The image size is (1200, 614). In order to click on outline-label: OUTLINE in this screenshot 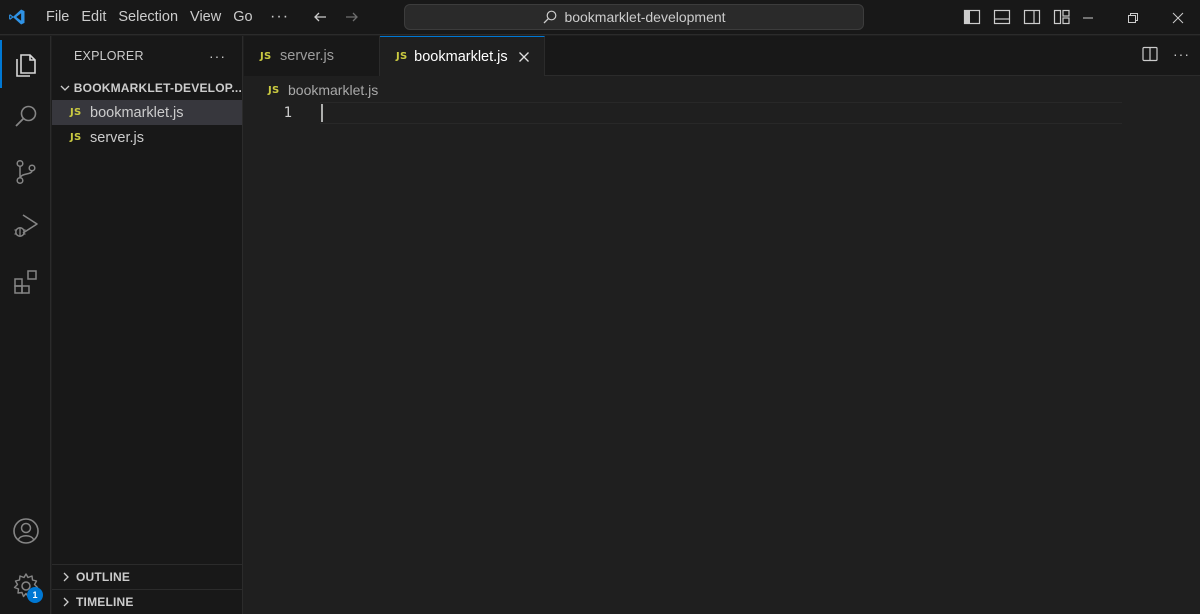, I will do `click(103, 577)`.